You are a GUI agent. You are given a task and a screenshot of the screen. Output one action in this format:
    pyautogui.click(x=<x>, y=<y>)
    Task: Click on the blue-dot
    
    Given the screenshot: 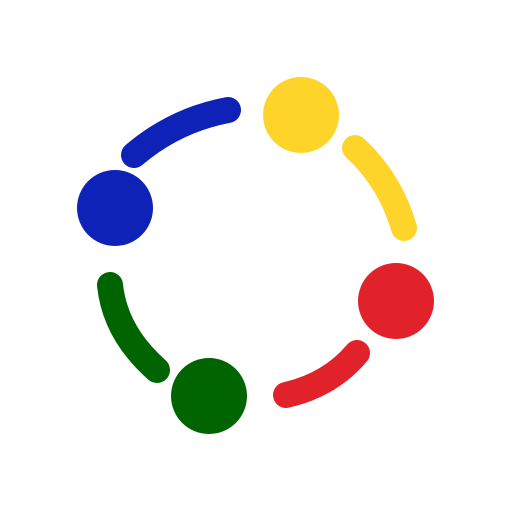 What is the action you would take?
    pyautogui.click(x=115, y=208)
    